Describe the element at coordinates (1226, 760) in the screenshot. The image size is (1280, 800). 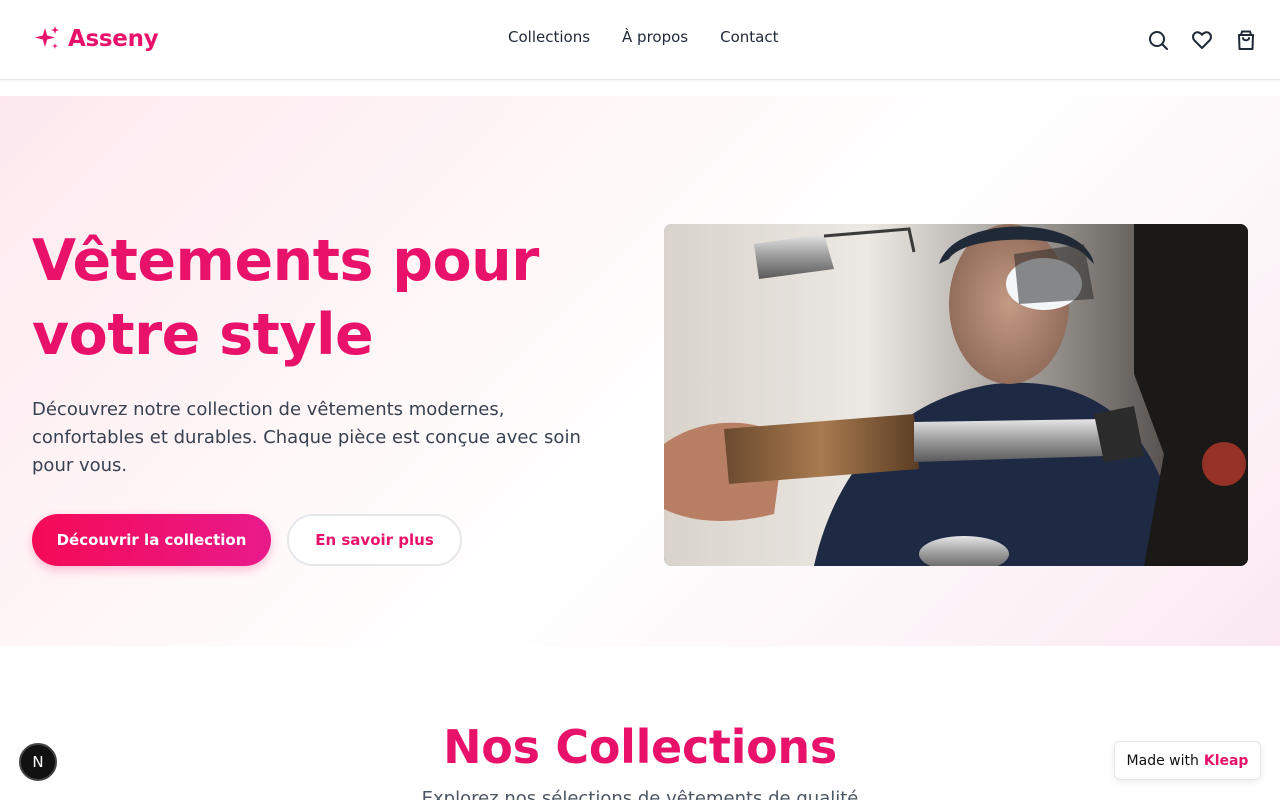
I see `kleap-brand: Kleap` at that location.